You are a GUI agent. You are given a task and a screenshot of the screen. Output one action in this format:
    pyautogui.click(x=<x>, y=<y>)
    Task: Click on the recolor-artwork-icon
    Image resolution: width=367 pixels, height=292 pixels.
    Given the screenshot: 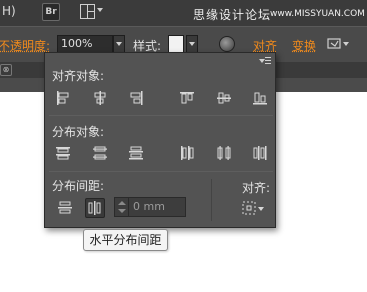 What is the action you would take?
    pyautogui.click(x=227, y=44)
    